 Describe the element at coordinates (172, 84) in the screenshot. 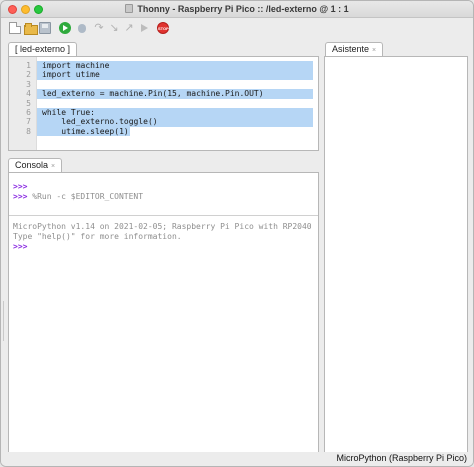

I see `code-line: 3` at that location.